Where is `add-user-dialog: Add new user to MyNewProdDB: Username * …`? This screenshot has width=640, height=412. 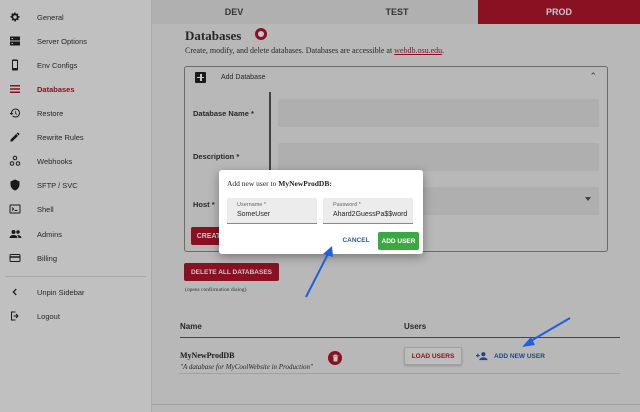 add-user-dialog: Add new user to MyNewProdDB: Username * … is located at coordinates (321, 212).